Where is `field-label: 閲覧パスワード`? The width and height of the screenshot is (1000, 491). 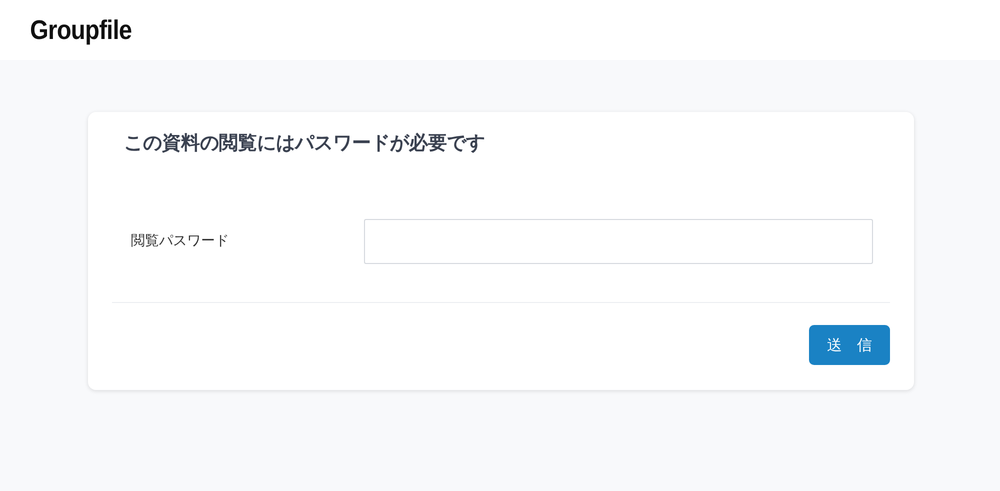
field-label: 閲覧パスワード is located at coordinates (180, 241).